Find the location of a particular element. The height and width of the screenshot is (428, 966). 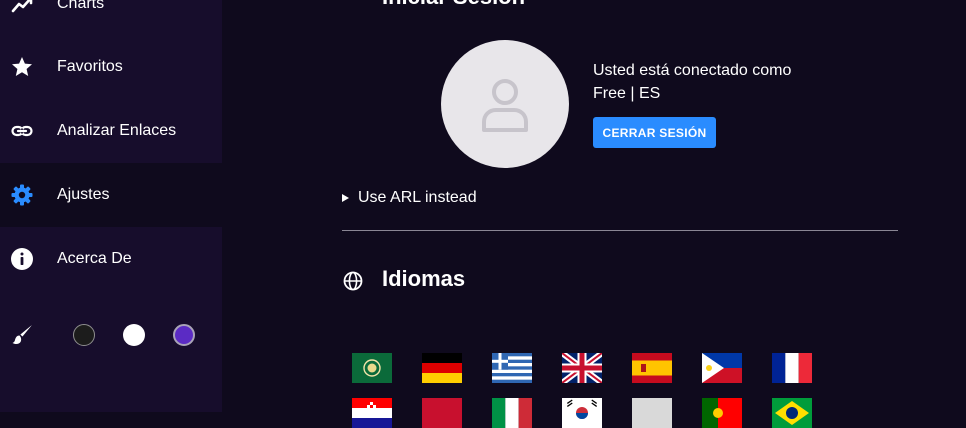

divider is located at coordinates (620, 230).